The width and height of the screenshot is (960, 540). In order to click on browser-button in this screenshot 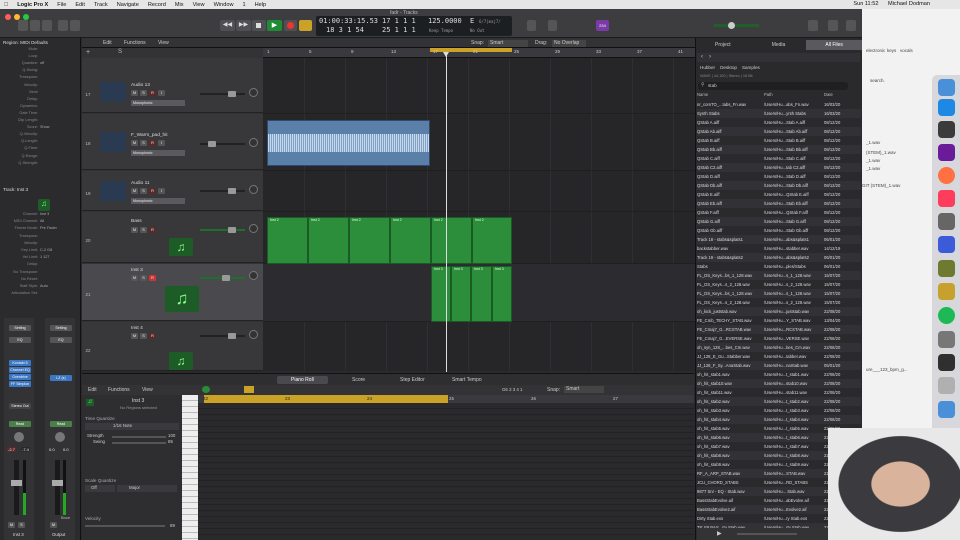, I will do `click(851, 25)`.